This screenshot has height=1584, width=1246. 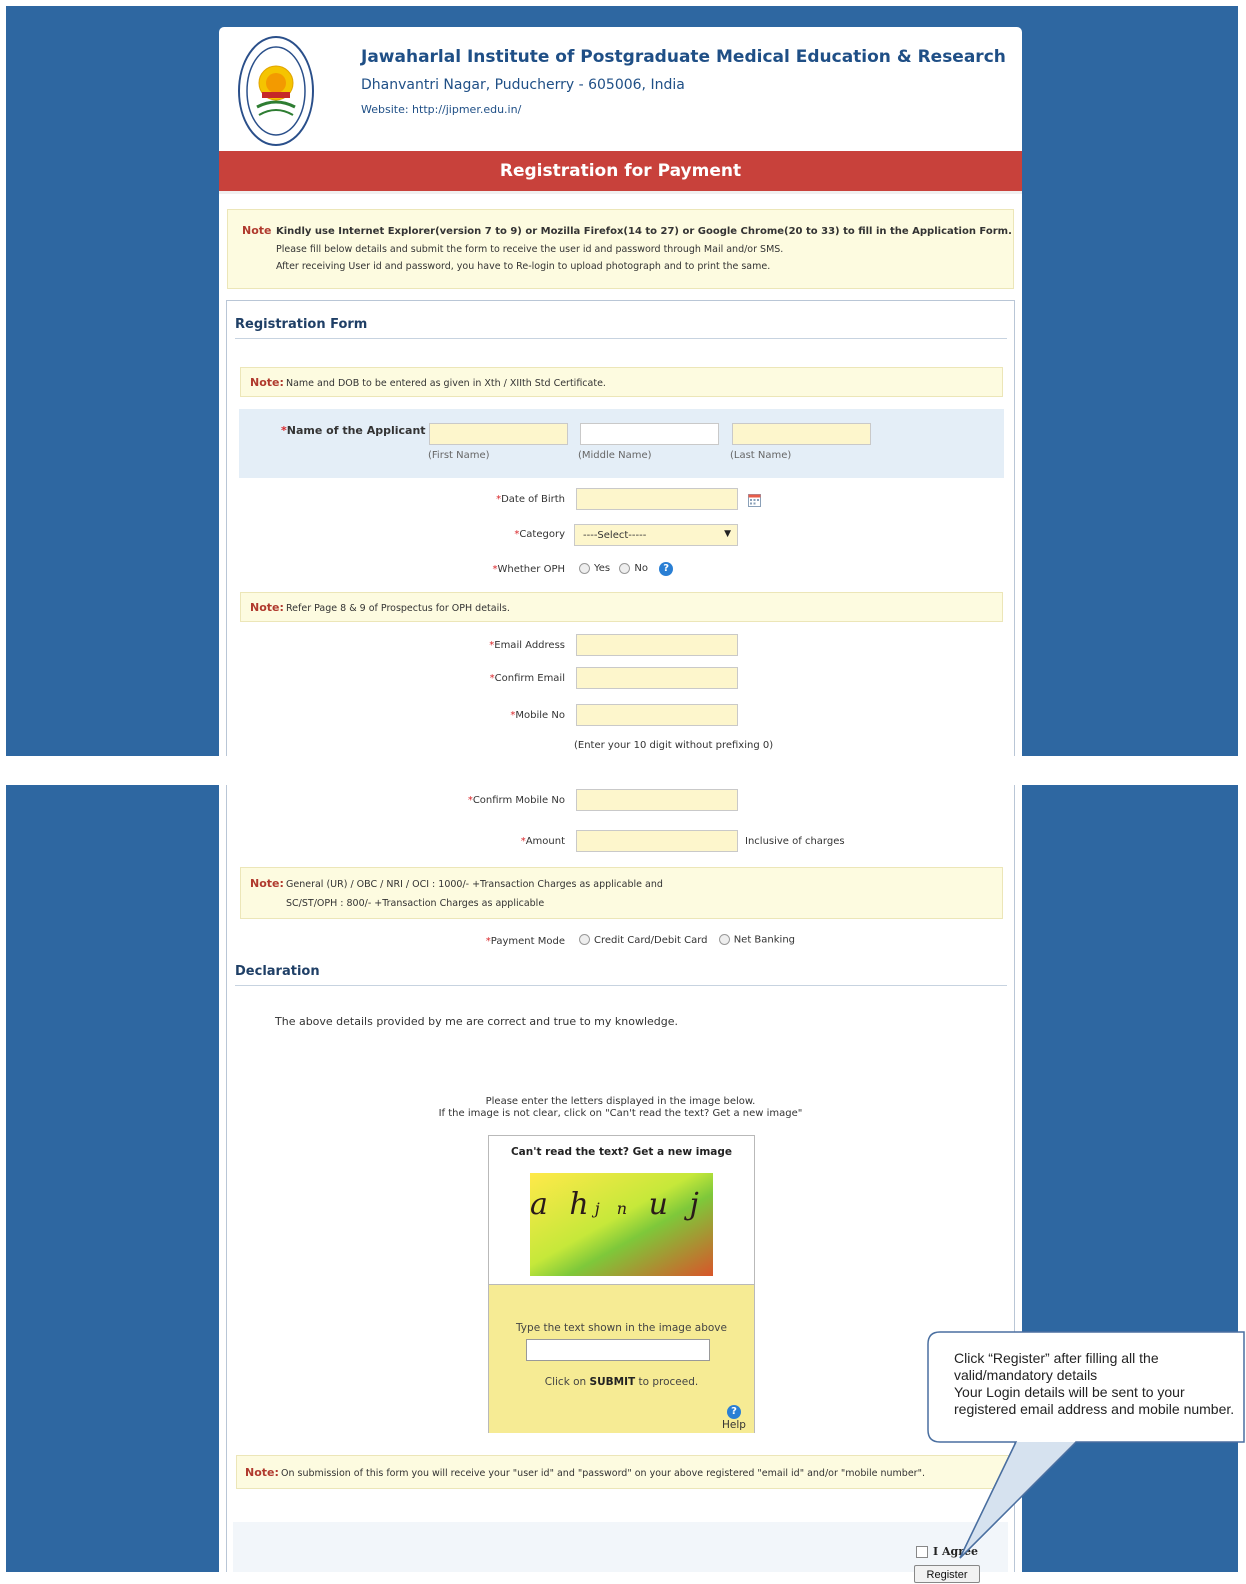 I want to click on first-name-input, so click(x=498, y=434).